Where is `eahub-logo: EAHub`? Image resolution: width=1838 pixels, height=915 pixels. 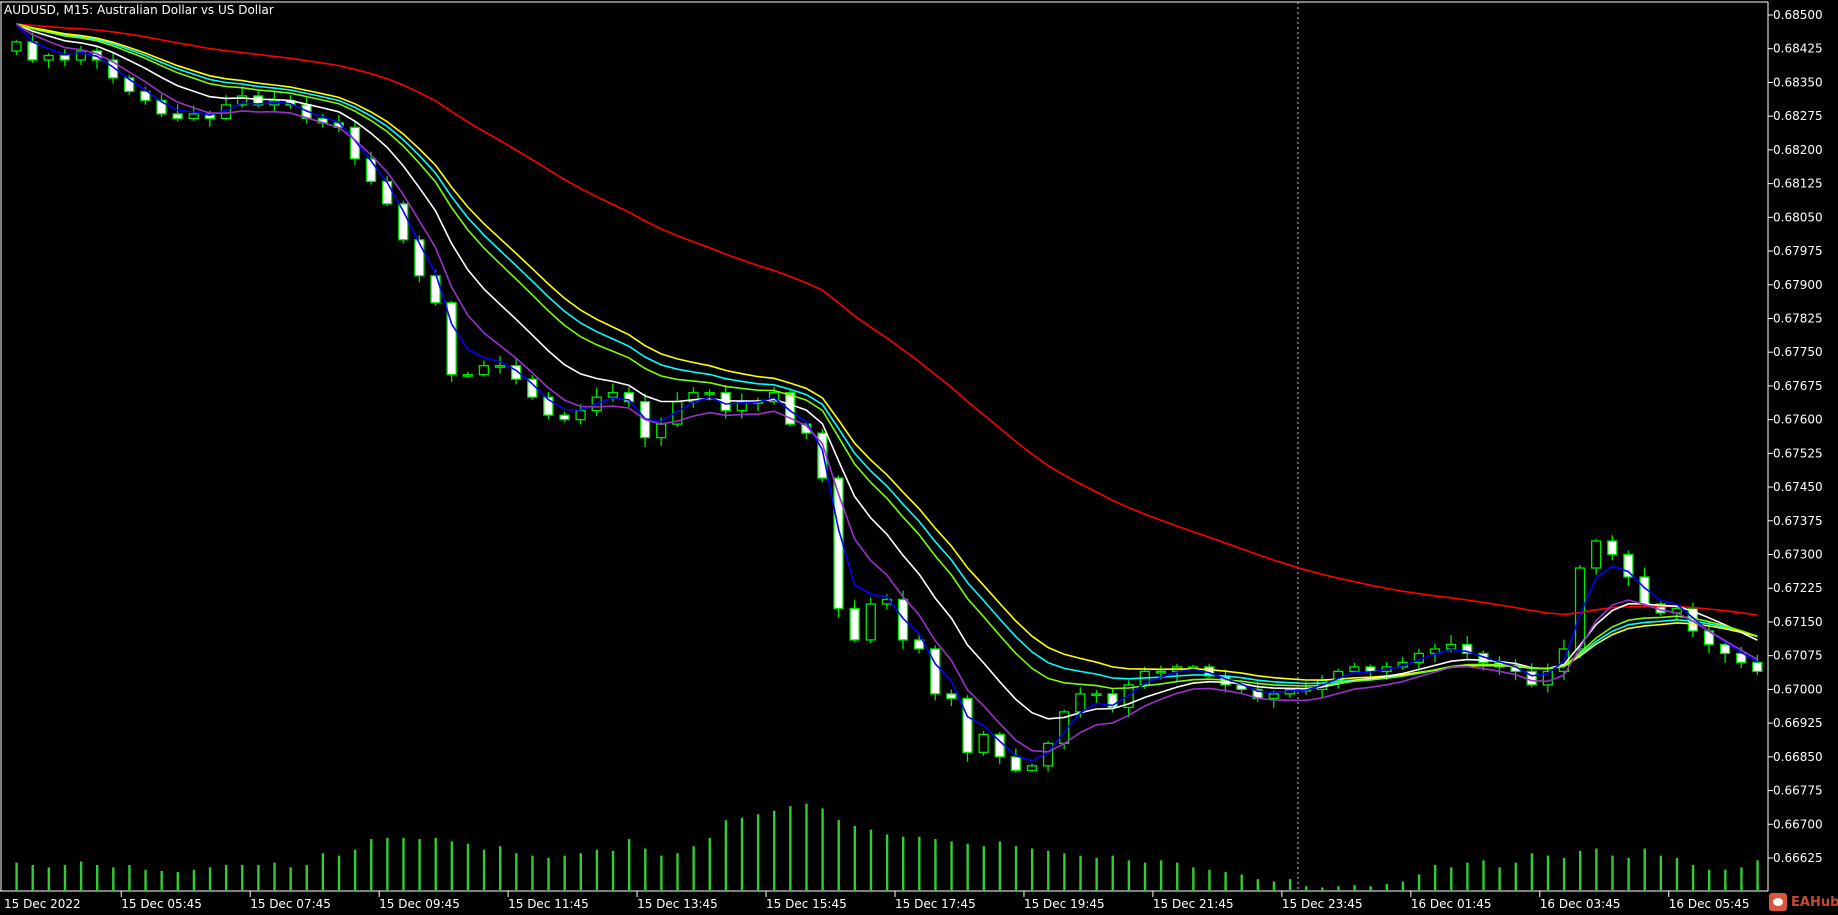
eahub-logo: EAHub is located at coordinates (1803, 902).